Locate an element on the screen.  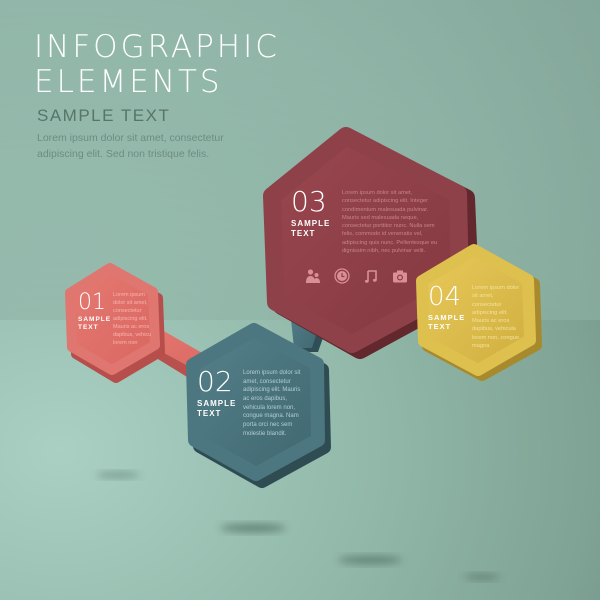
music-note-icon is located at coordinates (371, 276).